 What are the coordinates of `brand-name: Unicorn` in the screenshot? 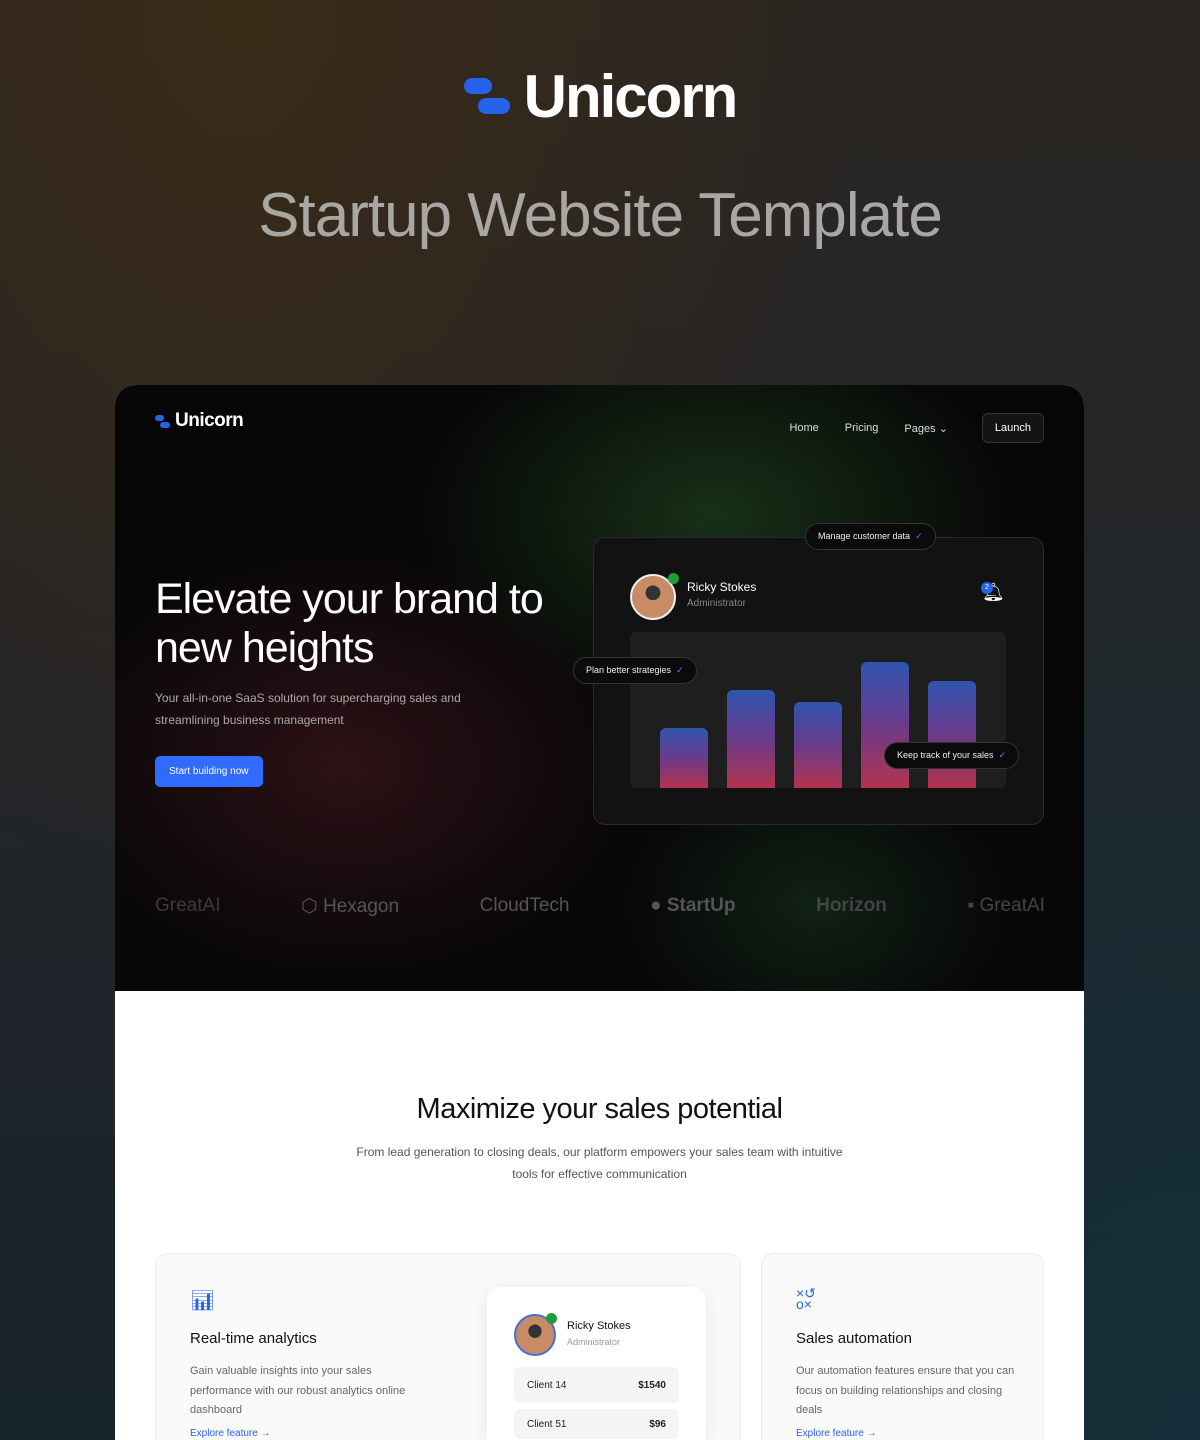 It's located at (631, 96).